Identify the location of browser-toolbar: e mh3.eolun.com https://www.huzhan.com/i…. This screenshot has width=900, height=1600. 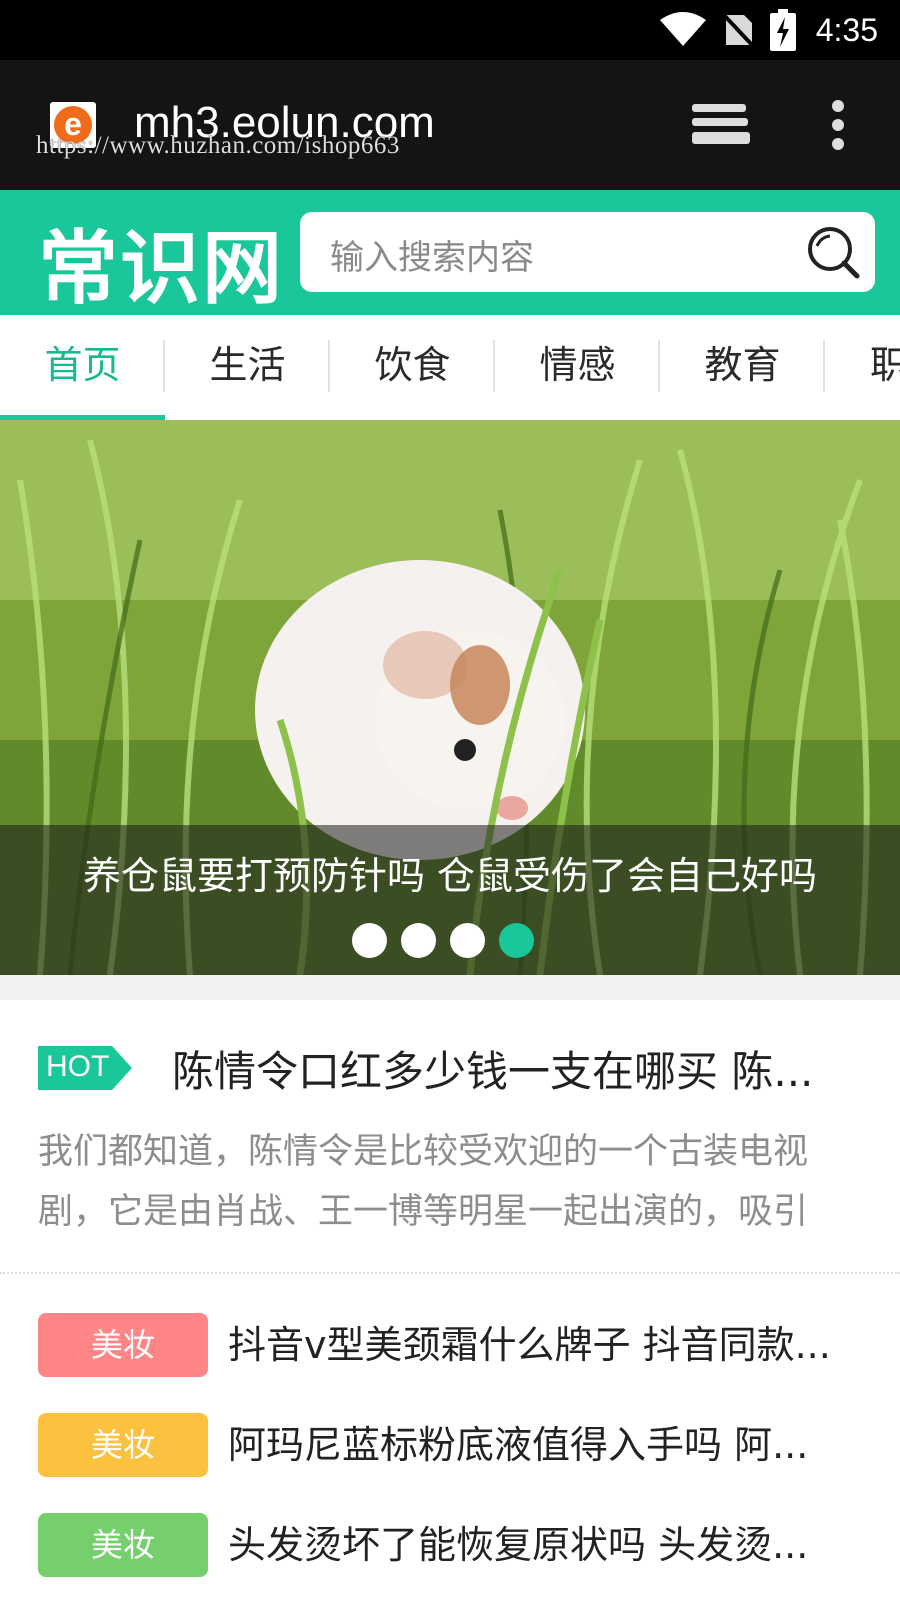
(450, 125).